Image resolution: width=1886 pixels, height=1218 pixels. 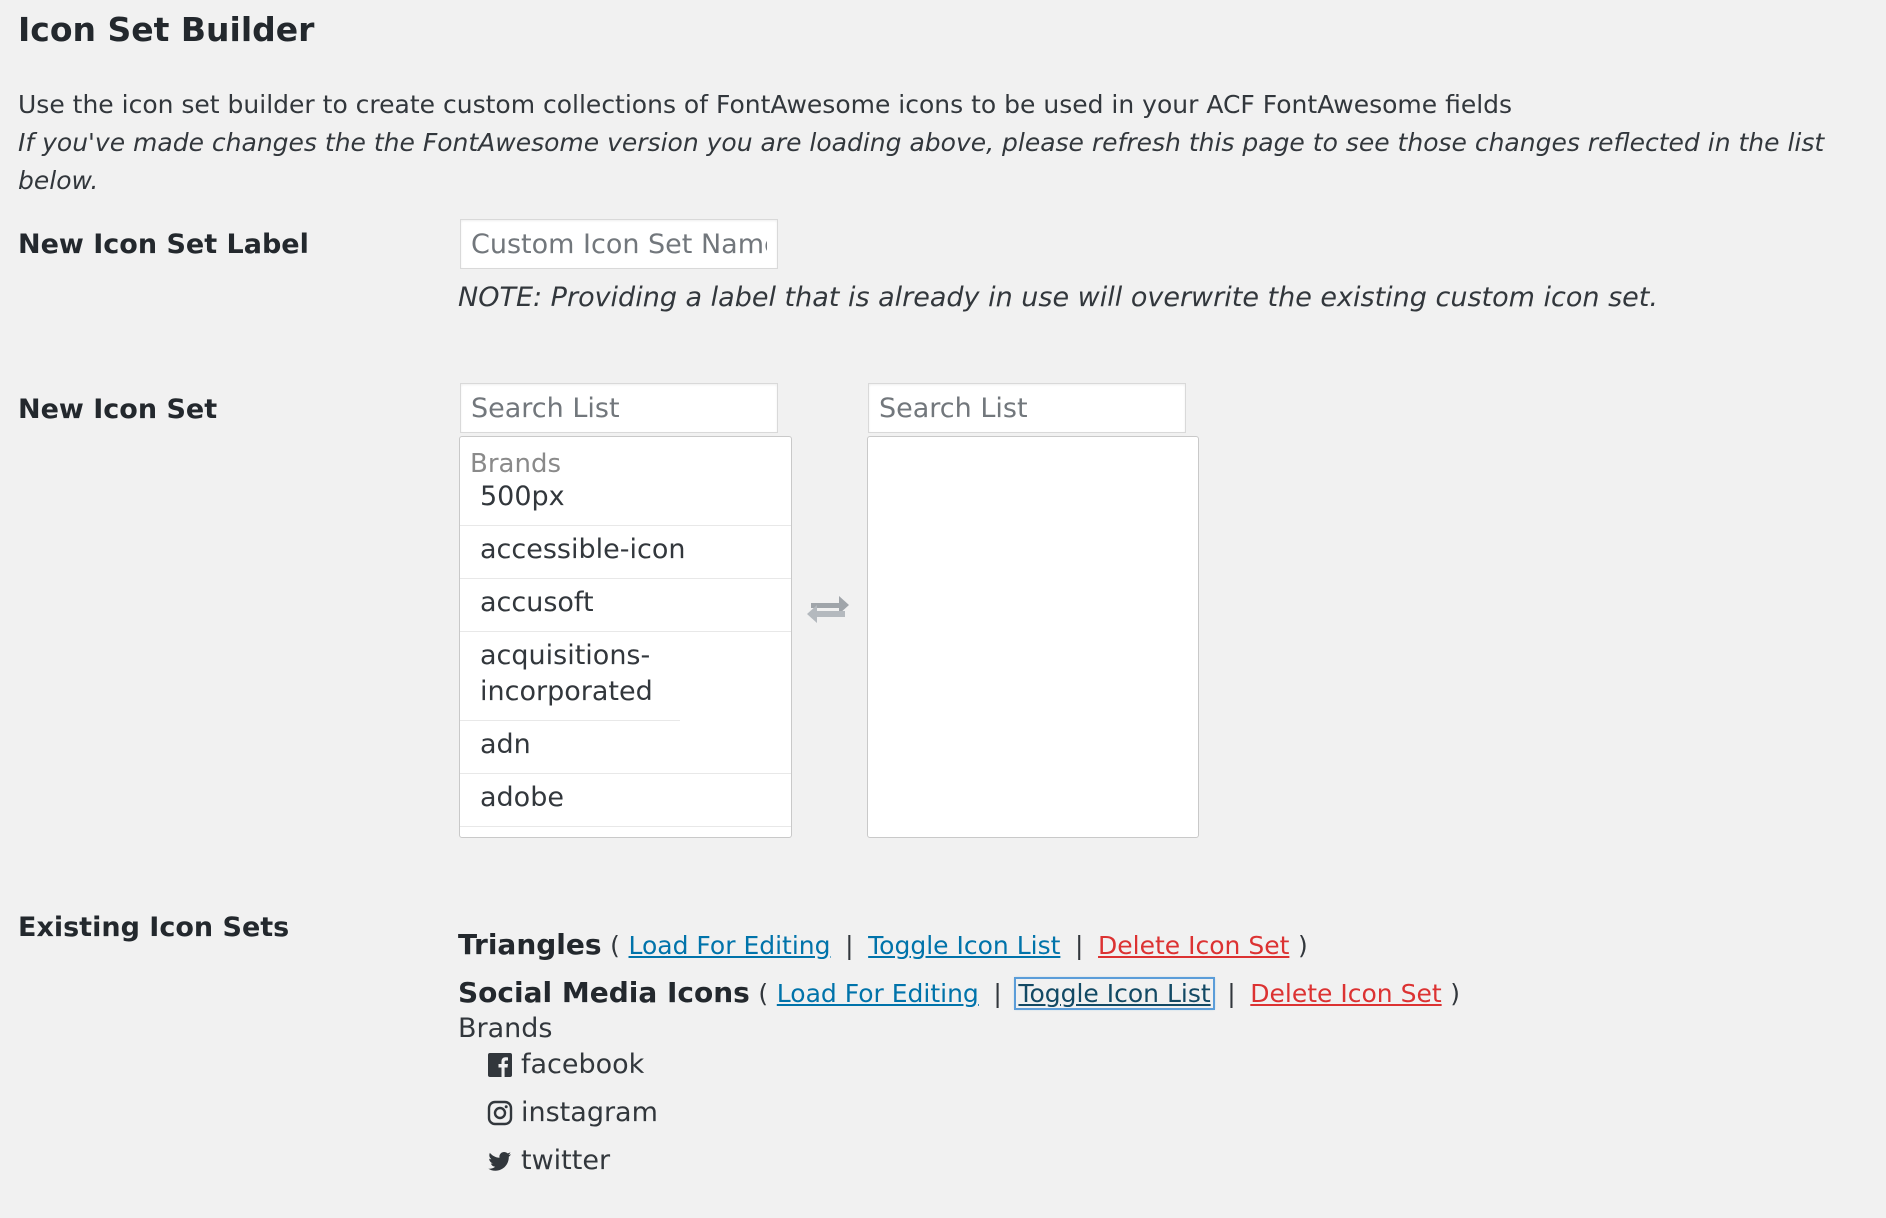 I want to click on icon-set-name: Social Media Icons, so click(x=604, y=992).